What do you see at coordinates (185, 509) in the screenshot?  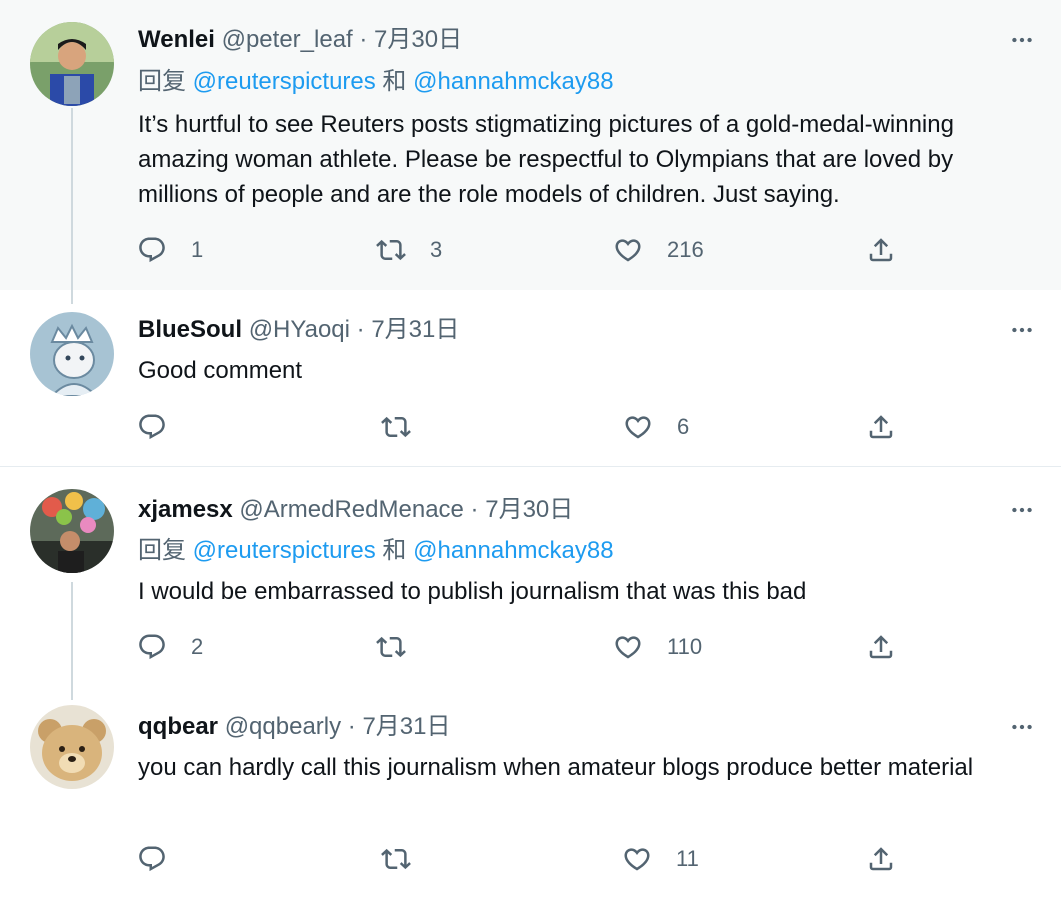 I see `display-name: xjamesx` at bounding box center [185, 509].